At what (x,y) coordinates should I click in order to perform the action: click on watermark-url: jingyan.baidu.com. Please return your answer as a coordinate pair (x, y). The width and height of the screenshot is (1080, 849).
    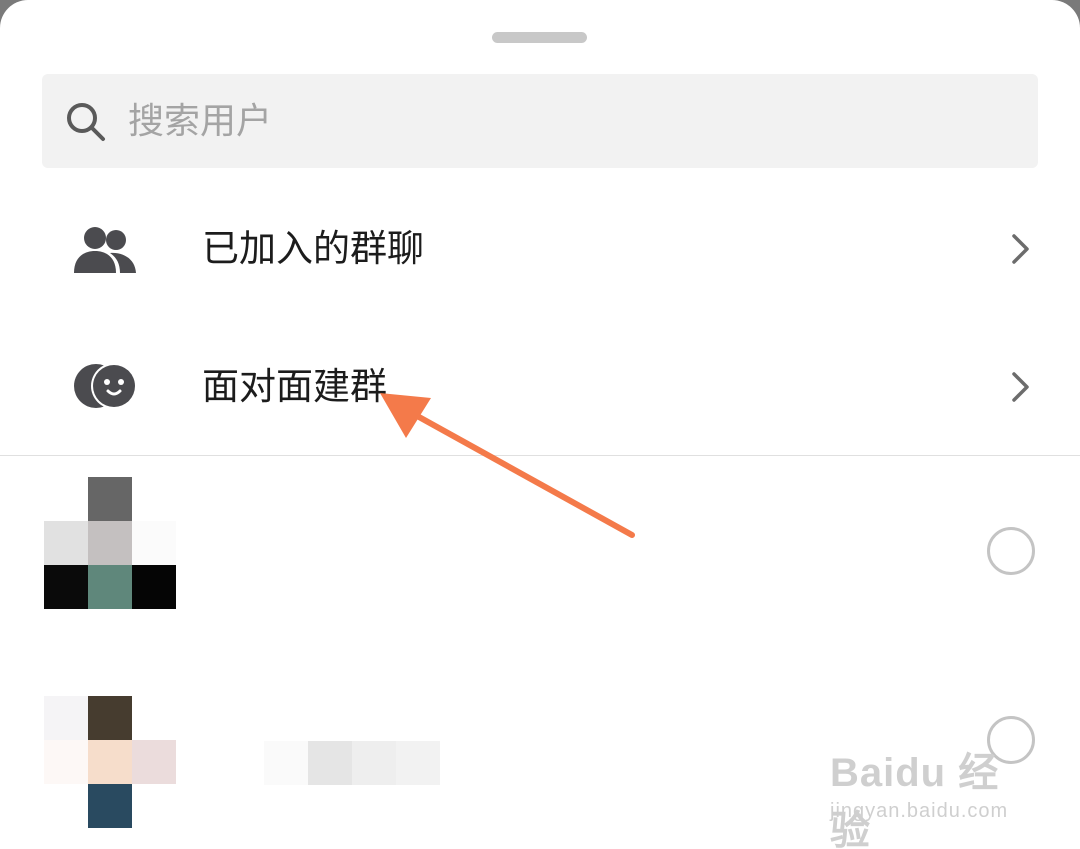
    Looking at the image, I should click on (919, 811).